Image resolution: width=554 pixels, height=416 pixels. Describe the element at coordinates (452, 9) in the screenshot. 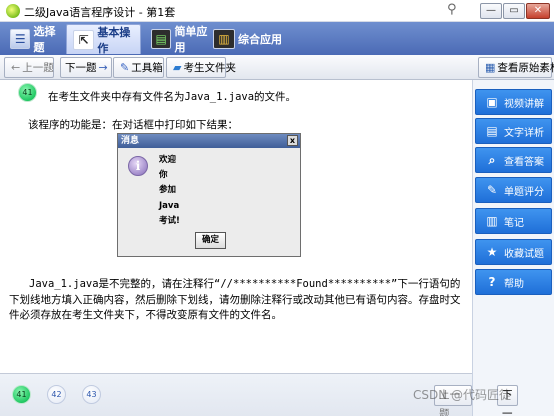

I see `pin-icon: ⚲` at that location.